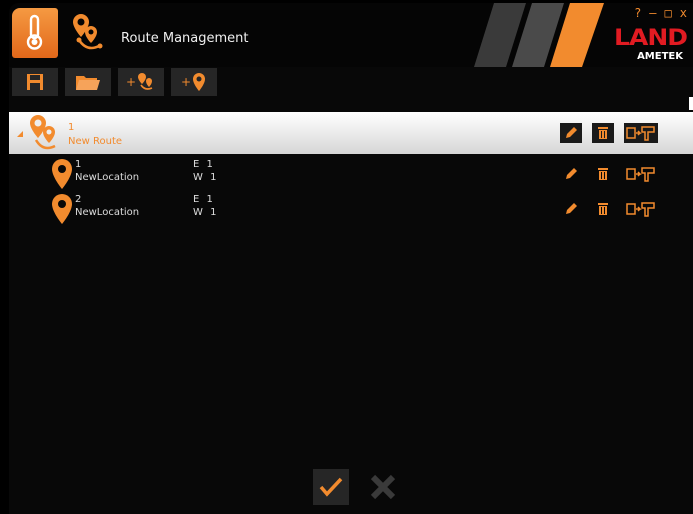  I want to click on add-location-button: +, so click(194, 82).